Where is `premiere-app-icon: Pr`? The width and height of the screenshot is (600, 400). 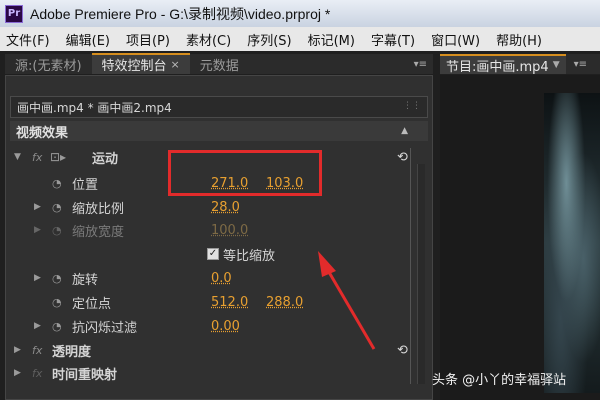
premiere-app-icon: Pr is located at coordinates (14, 13).